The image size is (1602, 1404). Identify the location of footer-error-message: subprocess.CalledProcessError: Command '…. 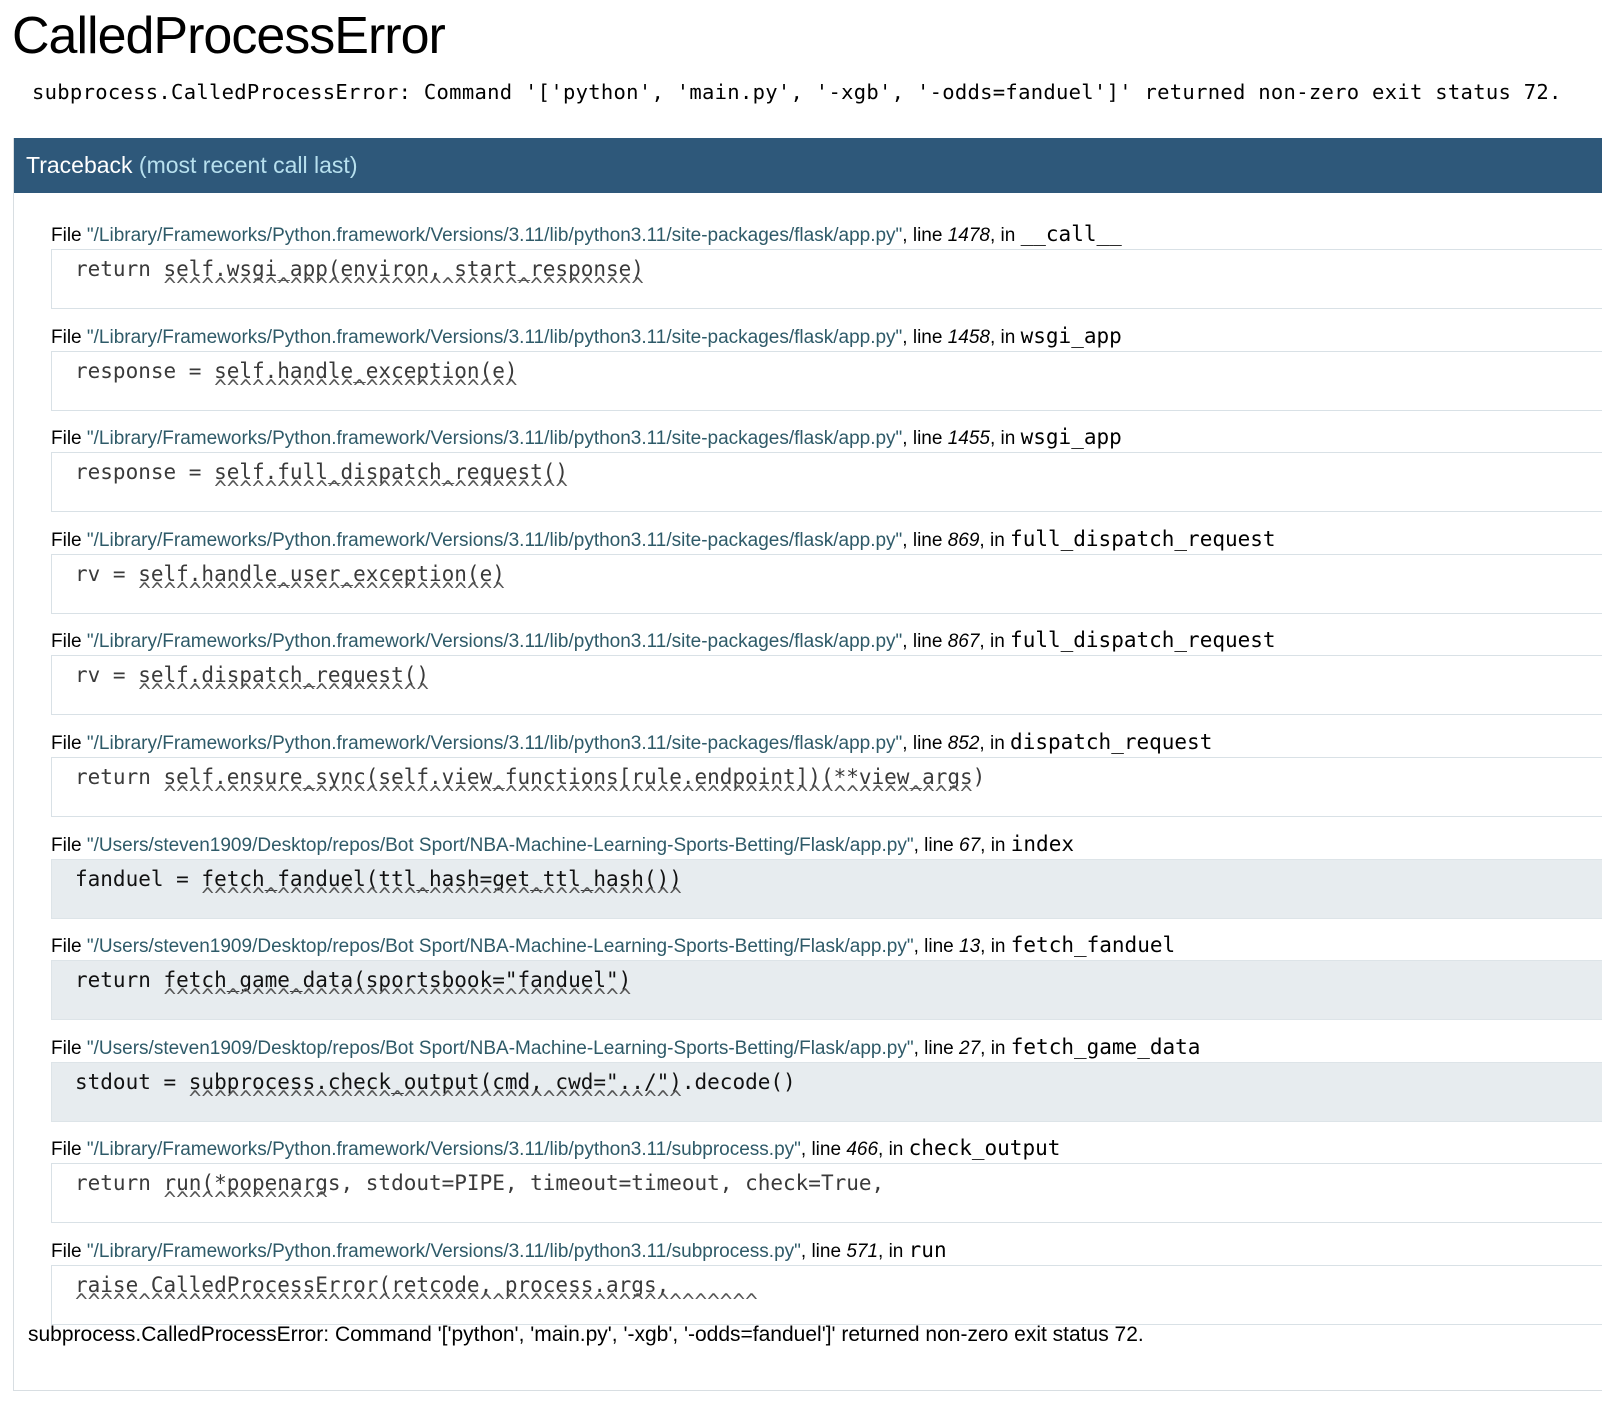
(586, 1334).